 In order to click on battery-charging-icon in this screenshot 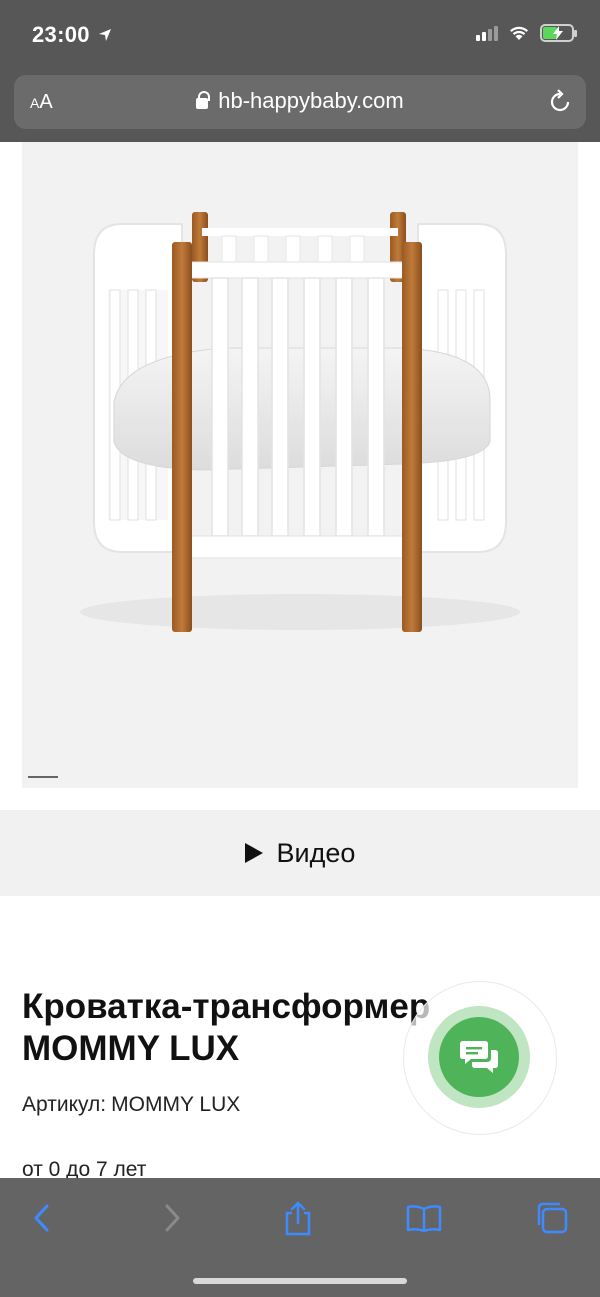, I will do `click(558, 33)`.